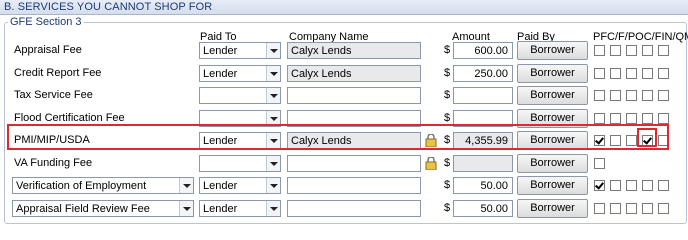 The height and width of the screenshot is (240, 688). I want to click on fee-name-dropdown: Verification of Employment, so click(103, 185).